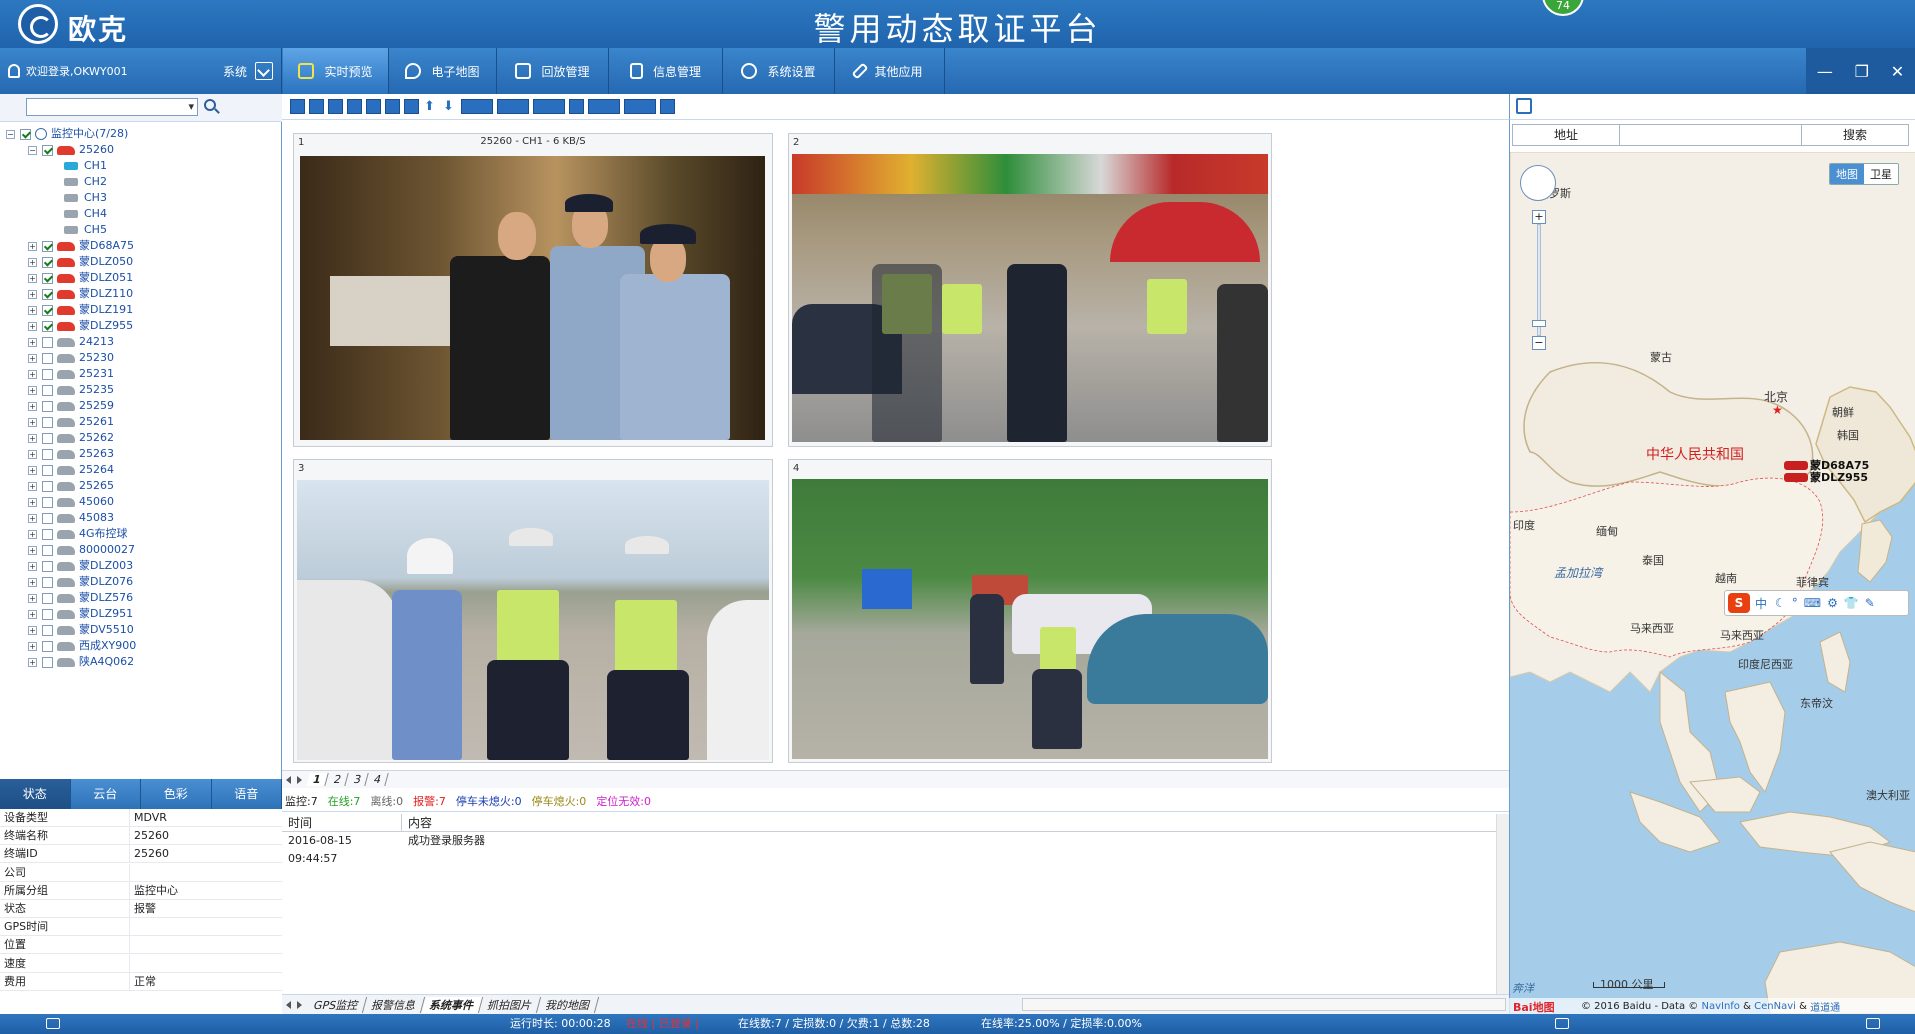 Image resolution: width=1915 pixels, height=1034 pixels. What do you see at coordinates (357, 779) in the screenshot?
I see `page-tab-3: 3` at bounding box center [357, 779].